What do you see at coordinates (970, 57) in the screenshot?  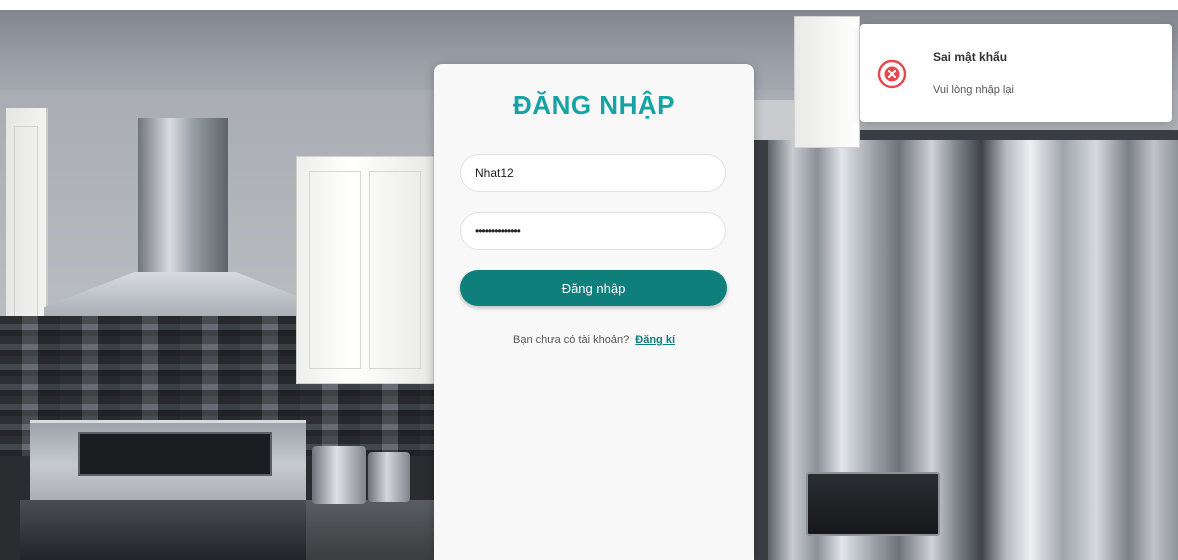 I see `toast-title: Sai mật khẩu` at bounding box center [970, 57].